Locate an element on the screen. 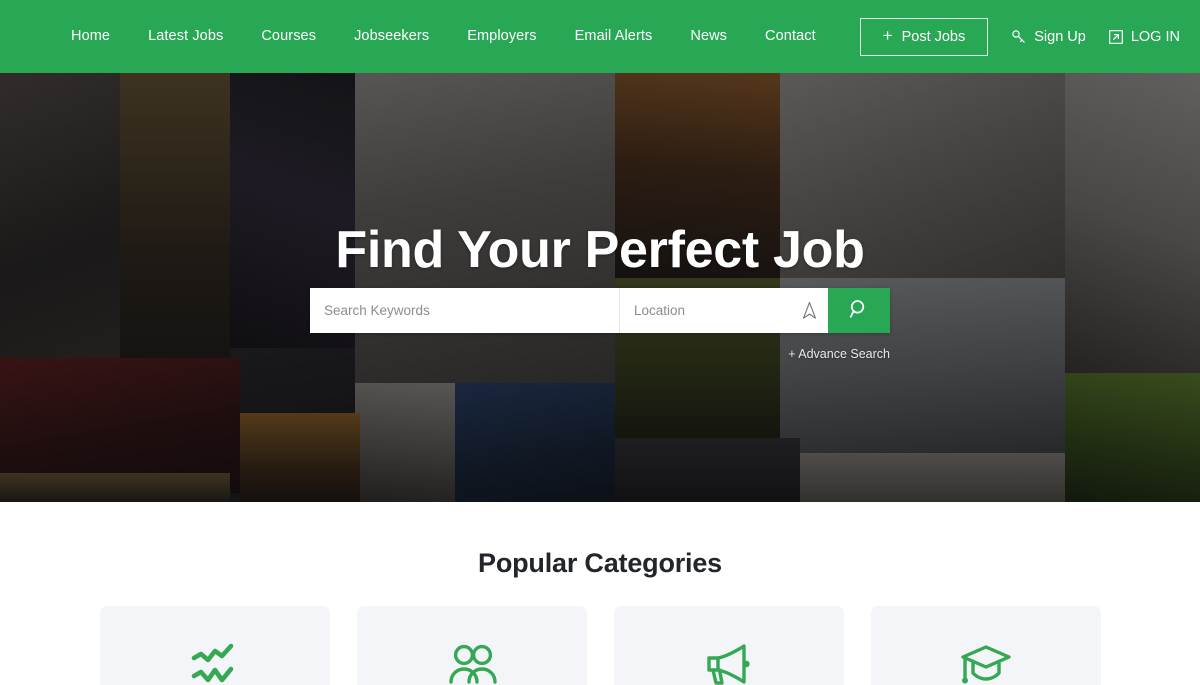  key-icon is located at coordinates (1018, 36).